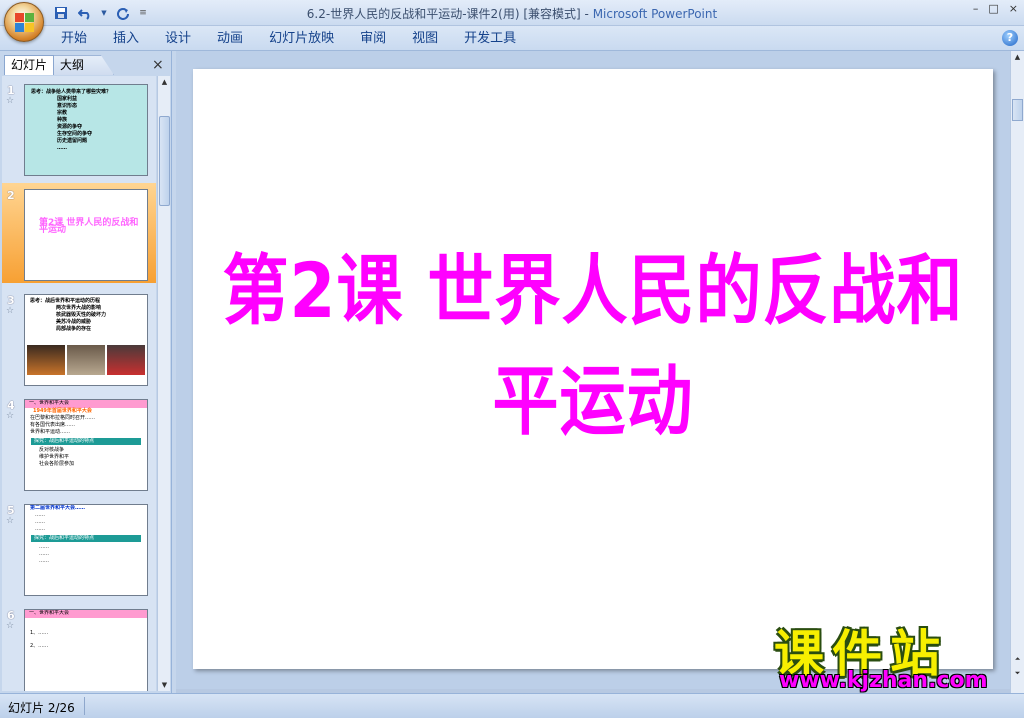 This screenshot has height=718, width=1024. Describe the element at coordinates (89, 226) in the screenshot. I see `thumb-title: 第2课 世界人民的反战和平运动` at that location.